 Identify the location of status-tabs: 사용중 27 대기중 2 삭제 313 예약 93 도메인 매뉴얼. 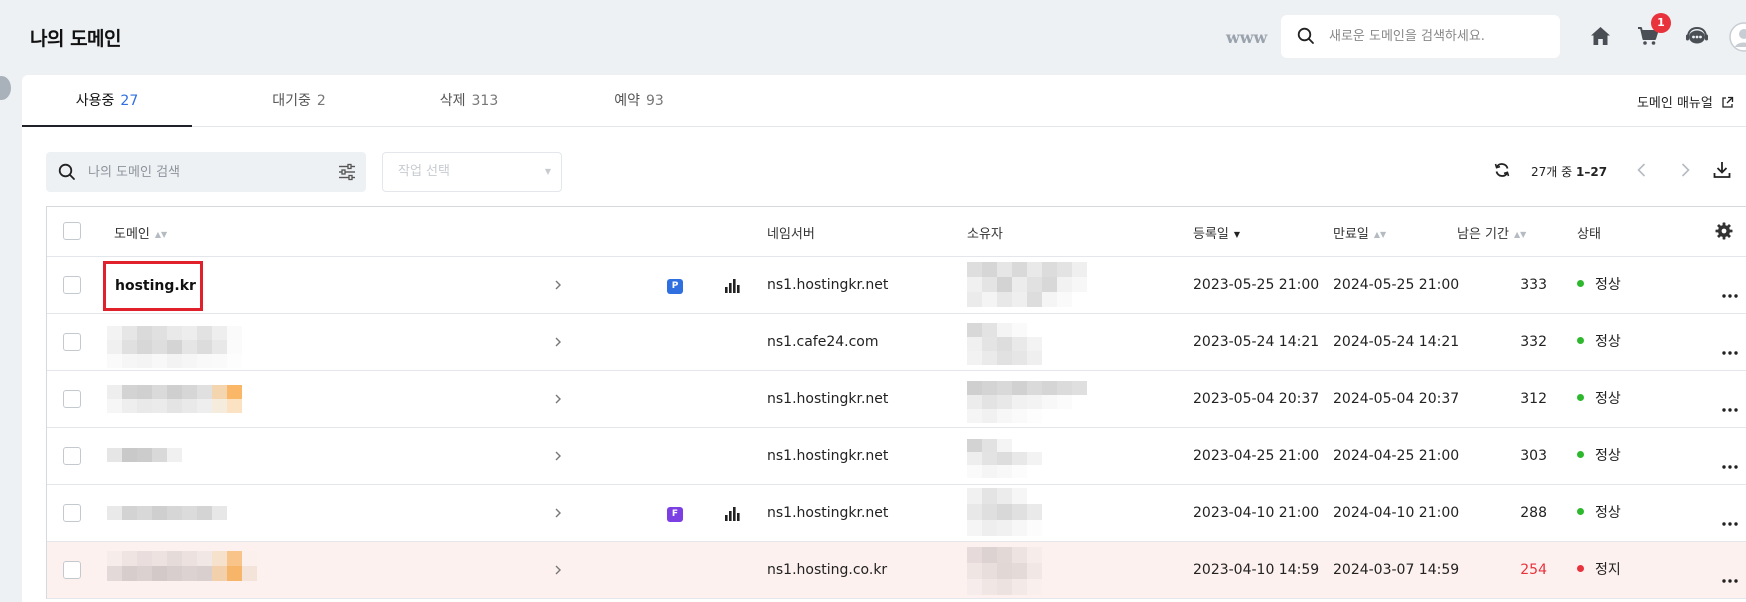
(884, 101).